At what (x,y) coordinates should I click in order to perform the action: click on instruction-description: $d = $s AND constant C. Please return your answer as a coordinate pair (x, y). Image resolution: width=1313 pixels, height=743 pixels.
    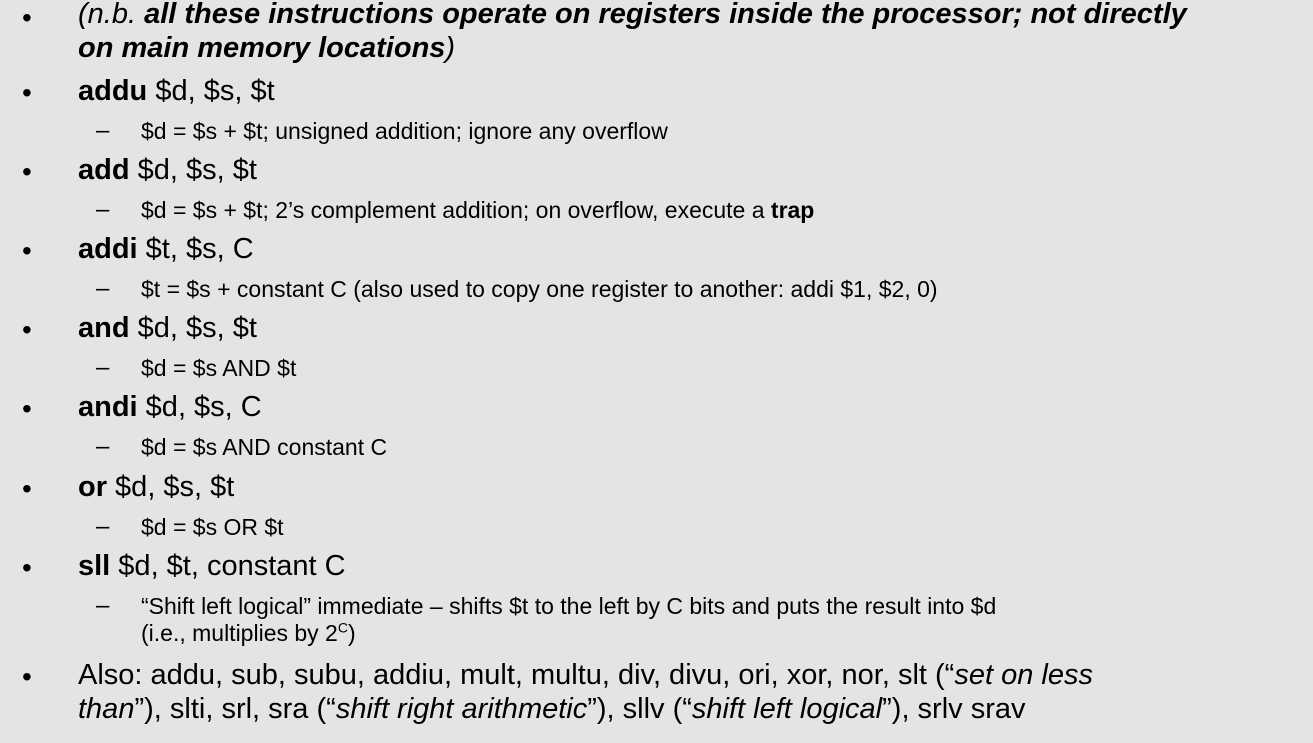
    Looking at the image, I should click on (264, 447).